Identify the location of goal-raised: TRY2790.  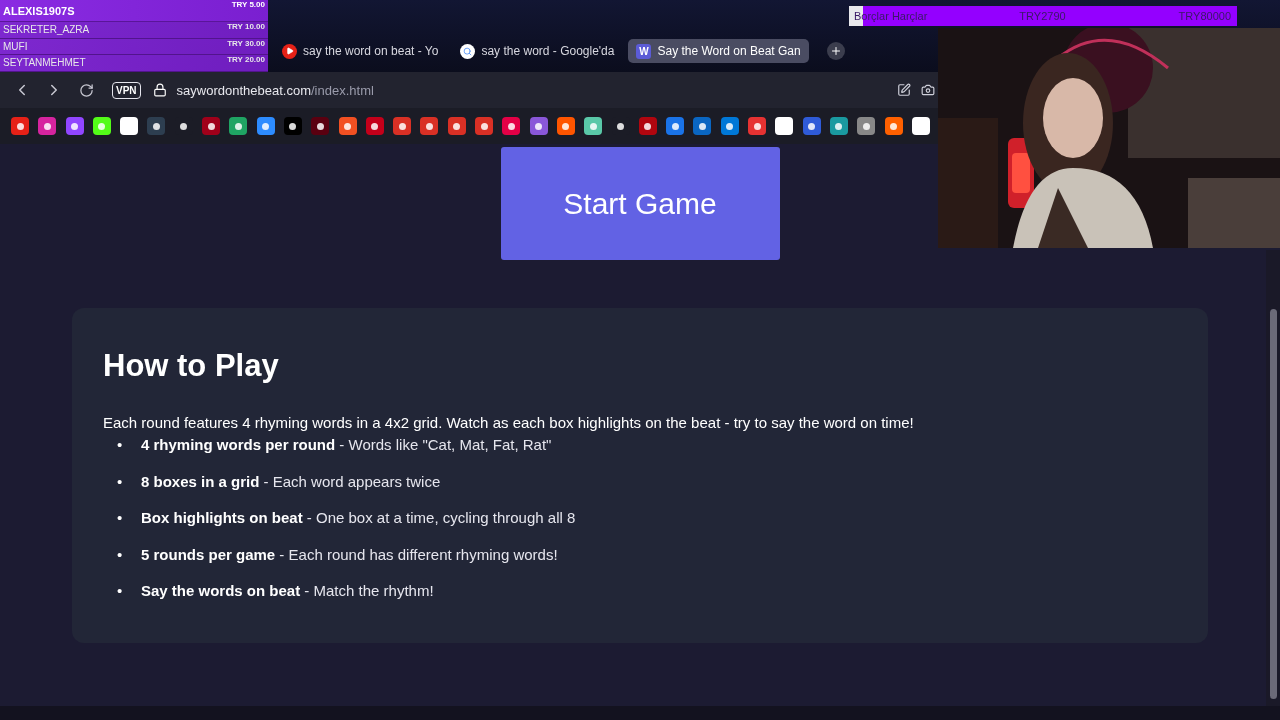
(1042, 16).